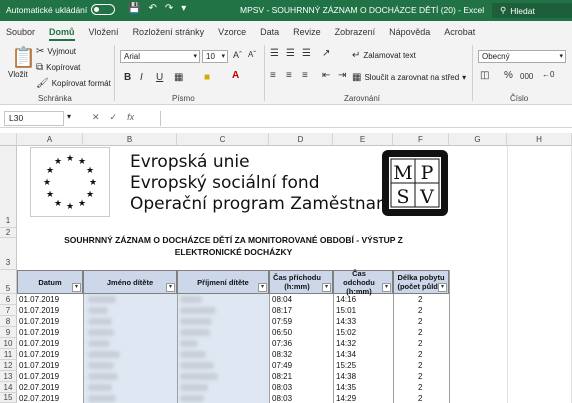 The width and height of the screenshot is (572, 403). What do you see at coordinates (58, 67) in the screenshot?
I see `copy-button: ⧉ Kopírovat` at bounding box center [58, 67].